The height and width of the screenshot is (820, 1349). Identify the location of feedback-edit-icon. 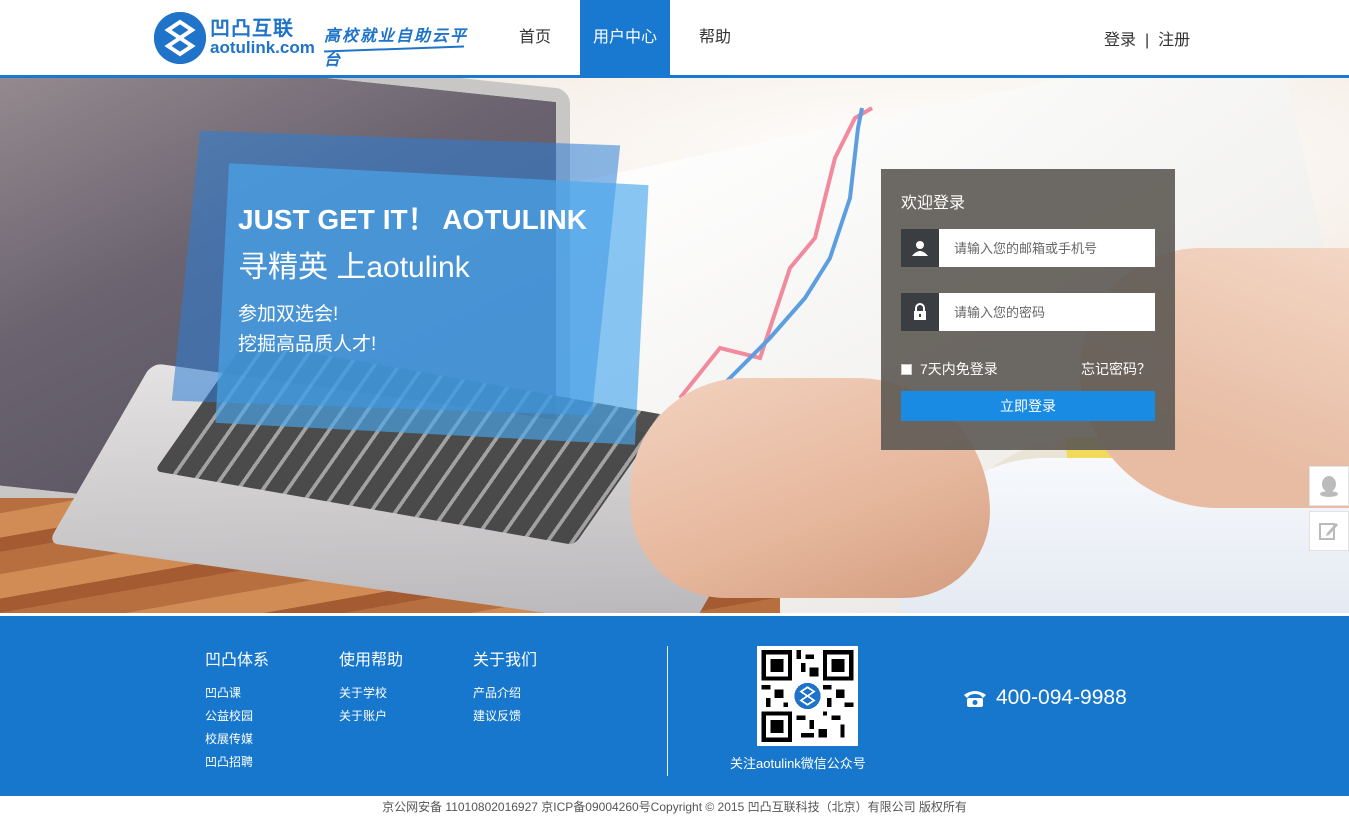
(1329, 531).